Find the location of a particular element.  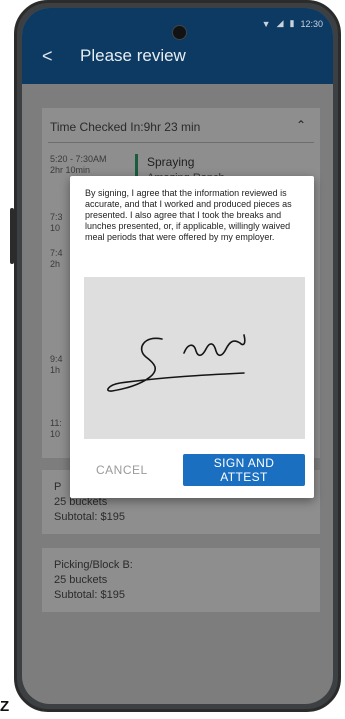

status-bar: ▼ ◢ ▮ 12:30 is located at coordinates (292, 23).